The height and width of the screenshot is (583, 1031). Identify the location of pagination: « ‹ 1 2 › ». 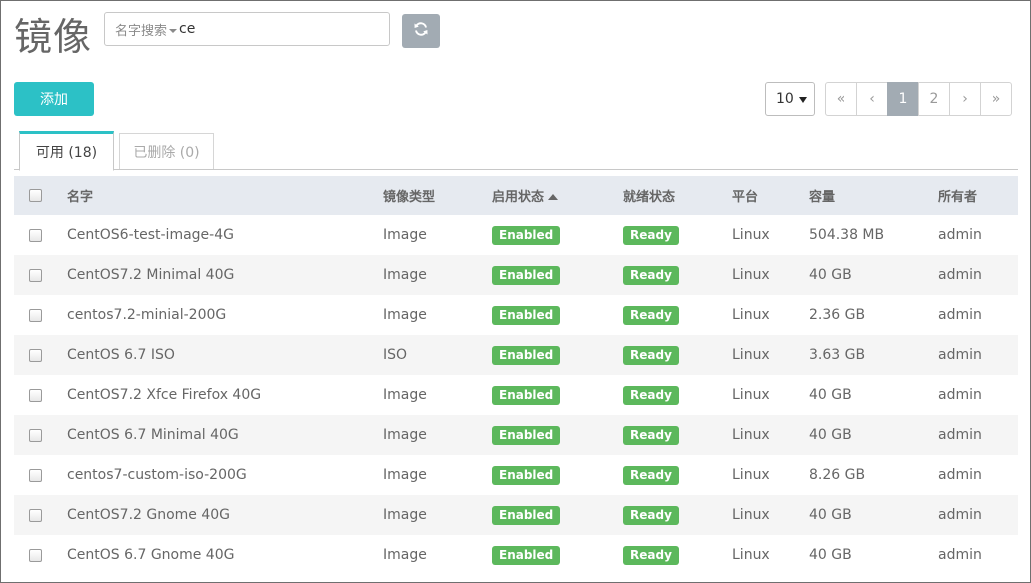
(918, 99).